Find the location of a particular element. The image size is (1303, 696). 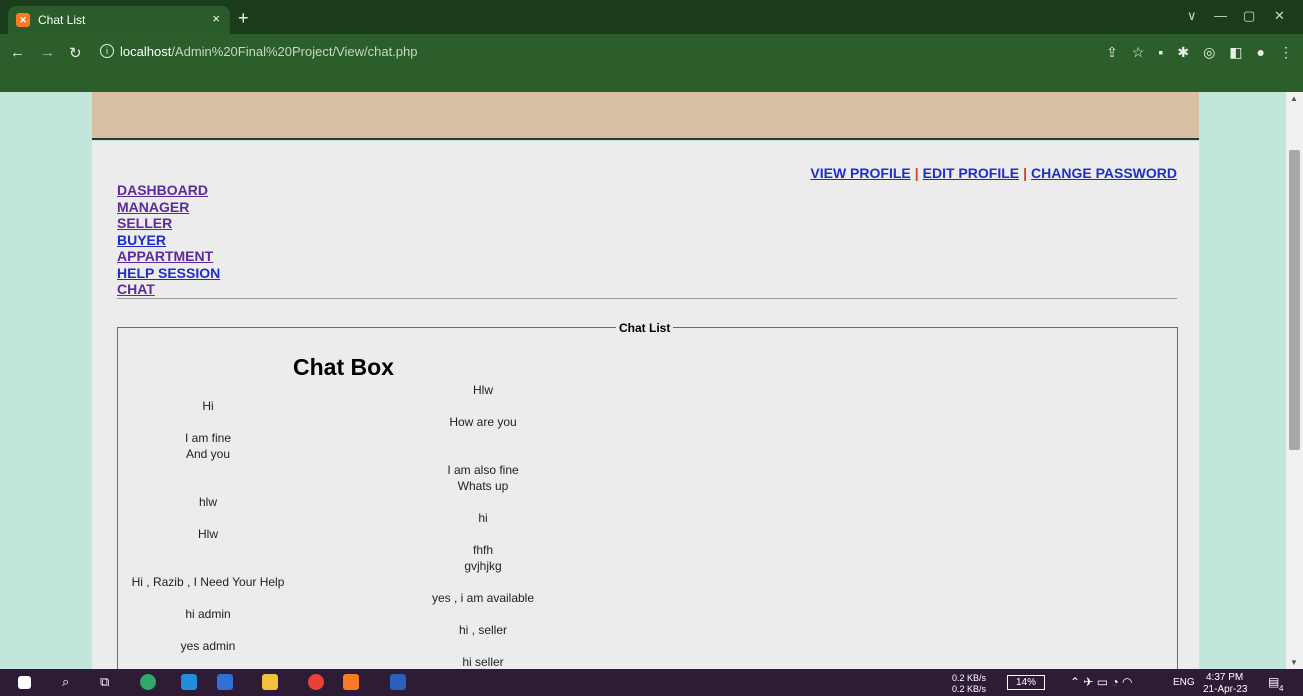

site-info-icon: i is located at coordinates (107, 51).